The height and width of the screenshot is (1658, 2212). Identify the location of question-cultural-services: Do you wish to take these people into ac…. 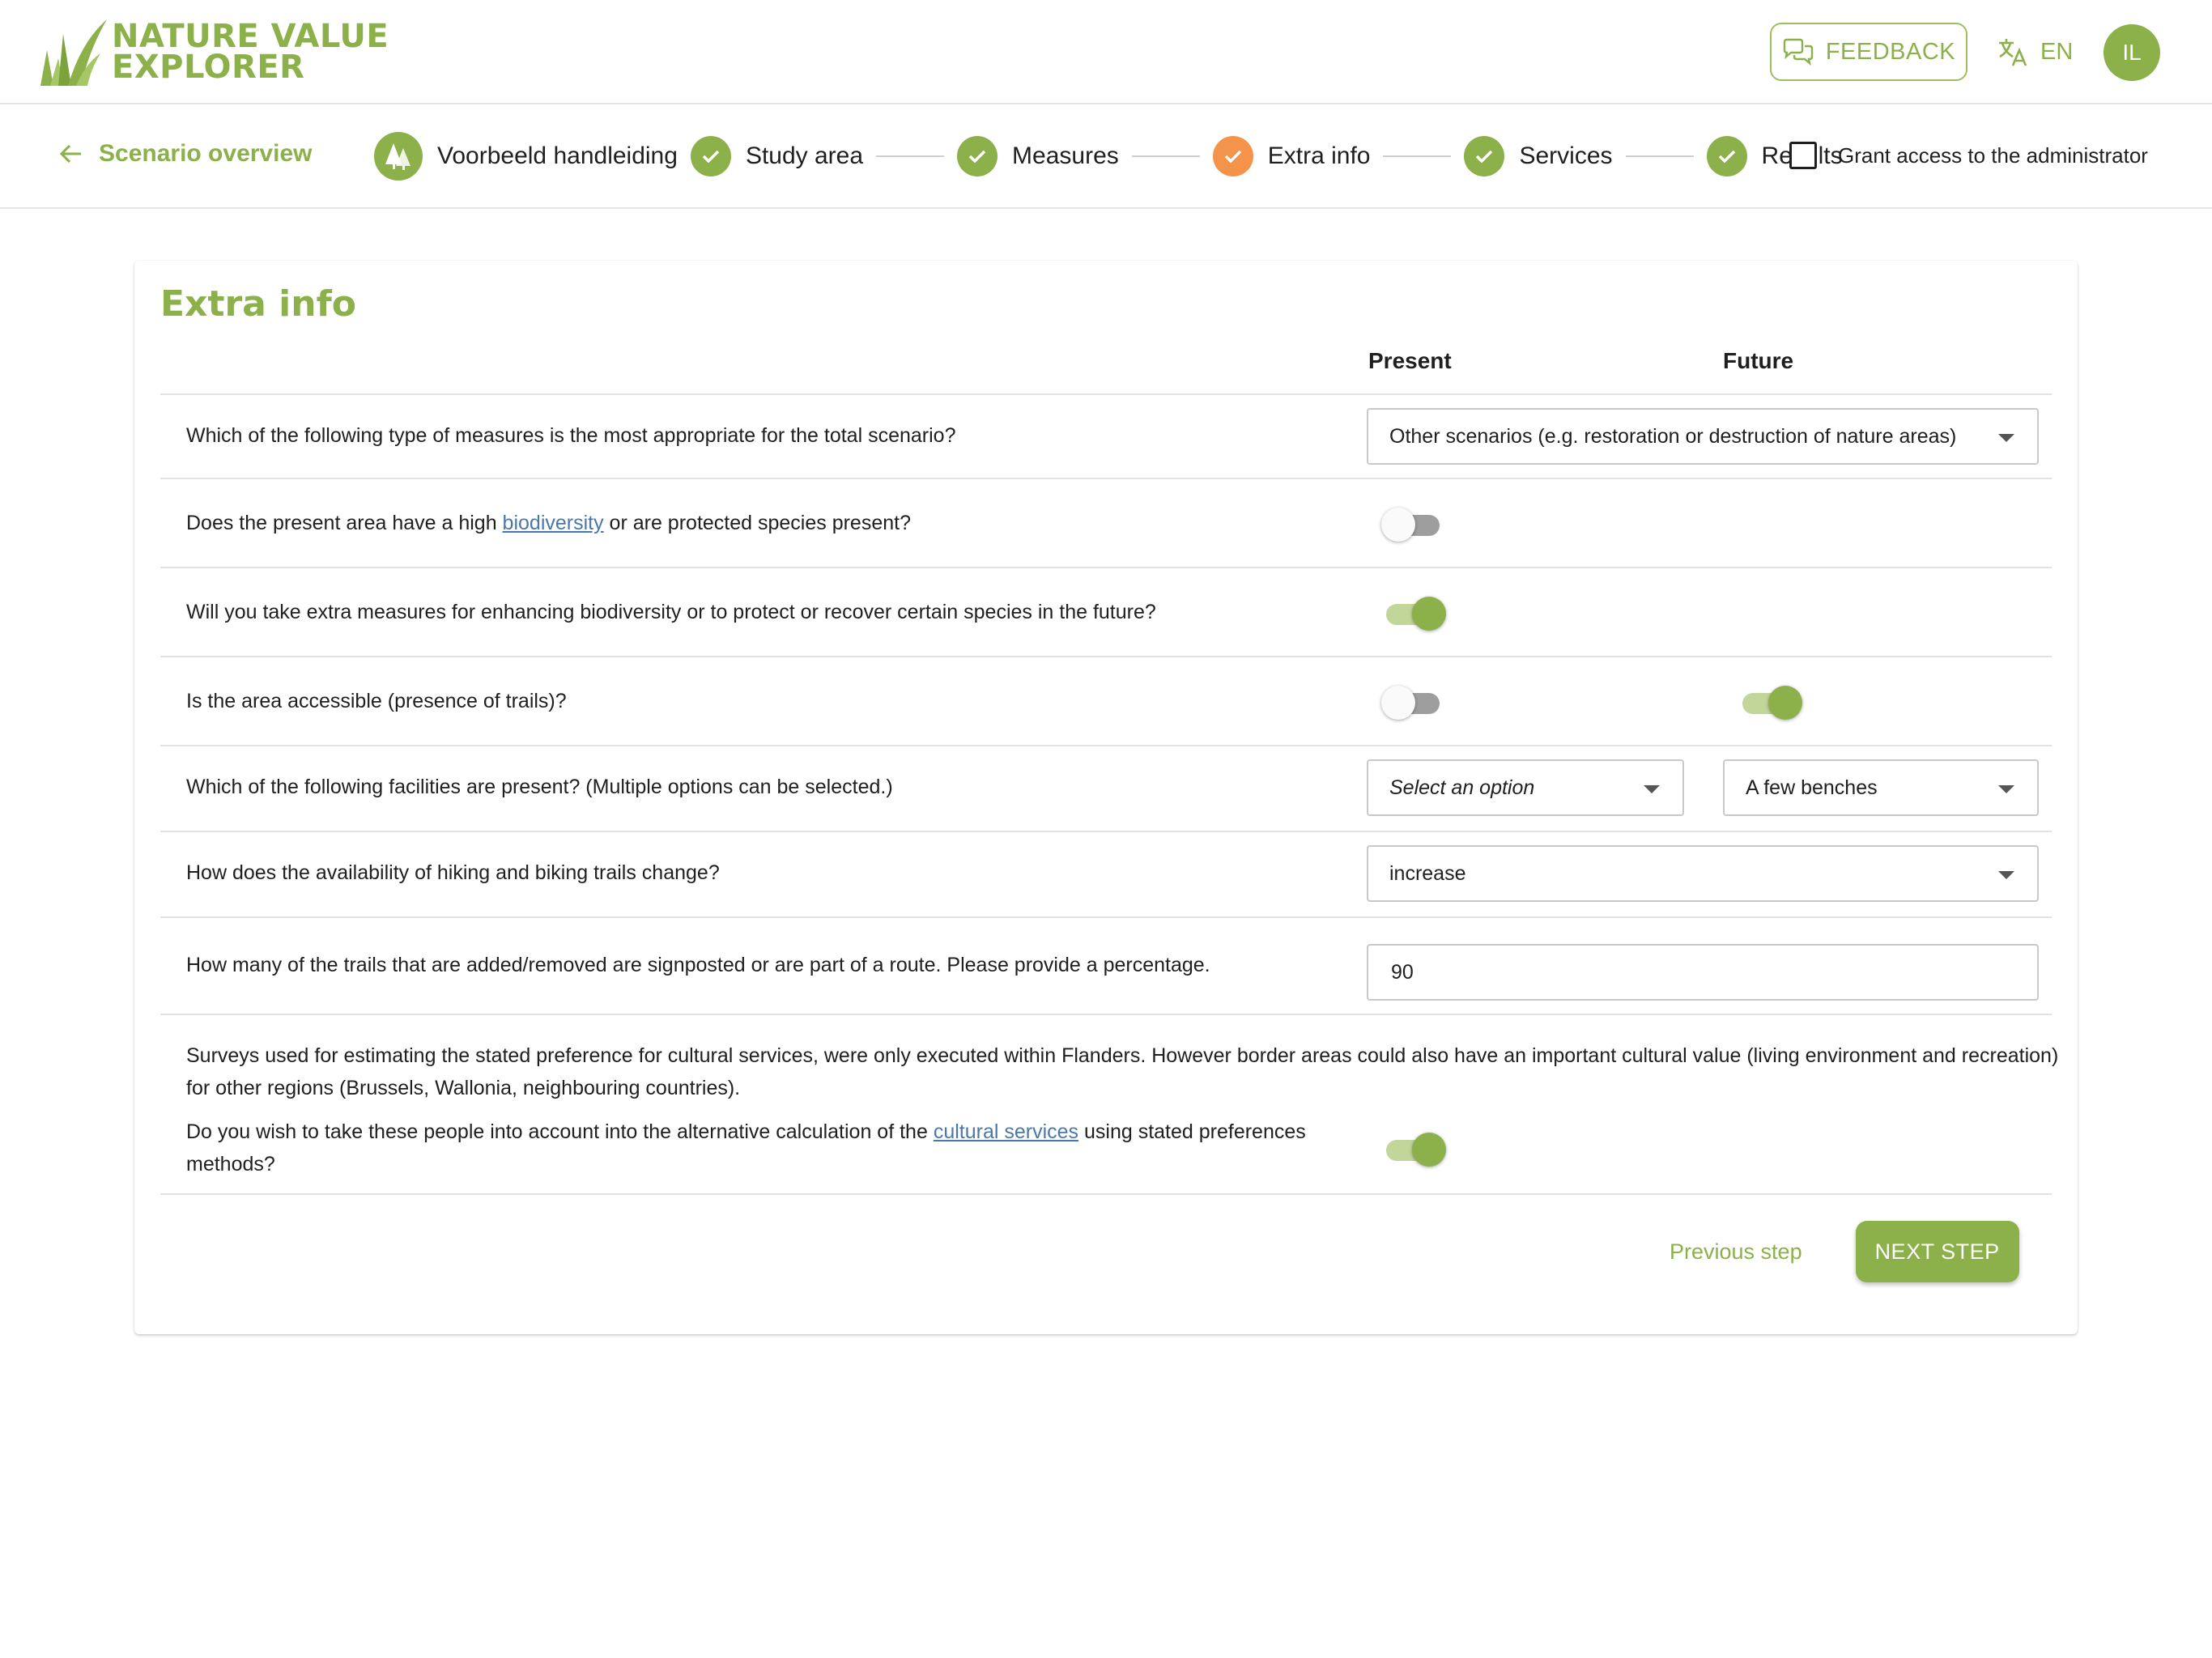
(753, 1148).